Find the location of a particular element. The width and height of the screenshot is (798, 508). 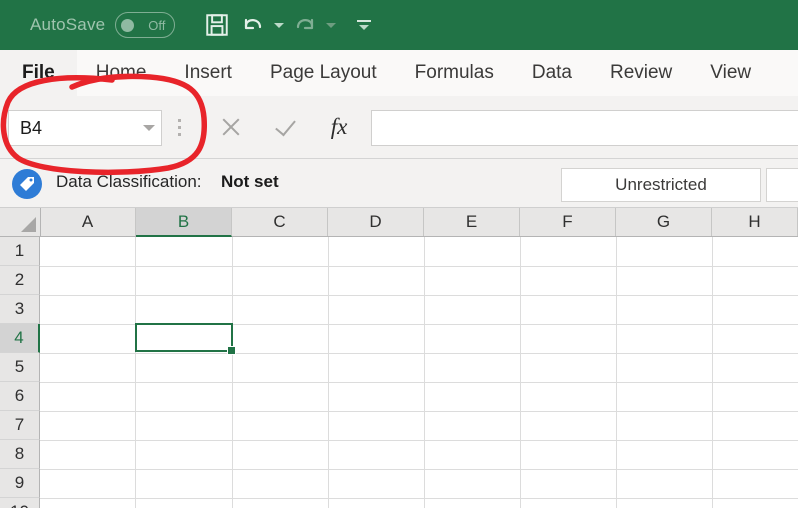

name-box-resize-handle is located at coordinates (179, 127).